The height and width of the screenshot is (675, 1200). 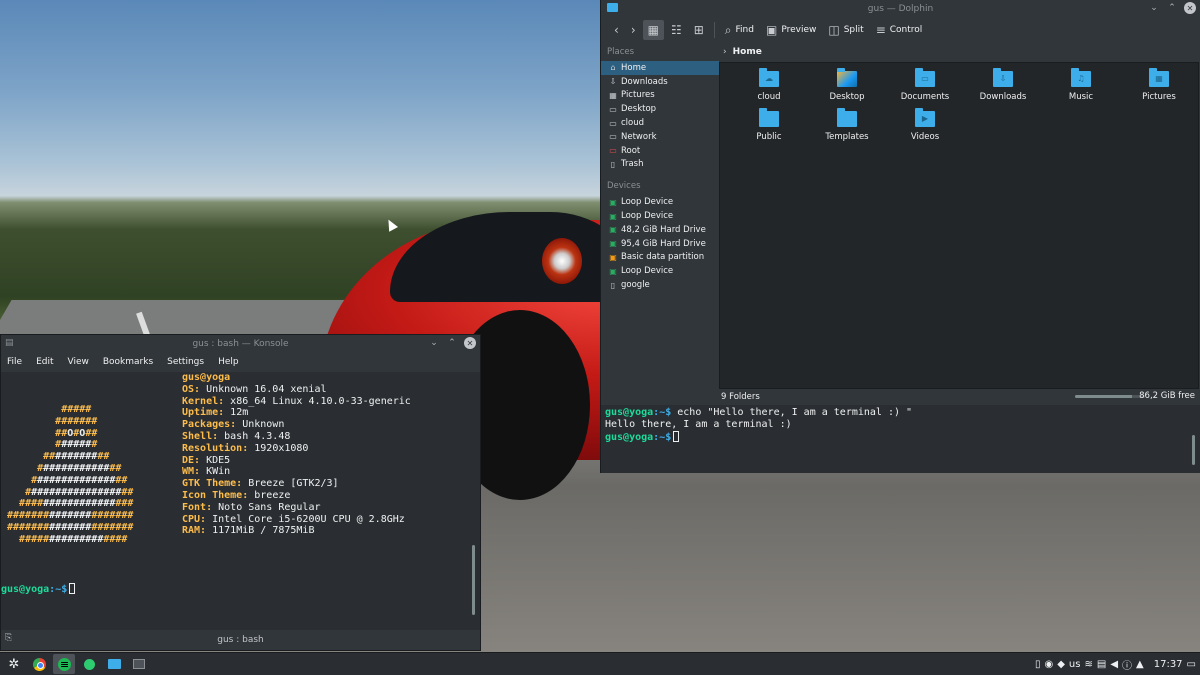 What do you see at coordinates (1081, 86) in the screenshot?
I see `folder-item: ♫ Music` at bounding box center [1081, 86].